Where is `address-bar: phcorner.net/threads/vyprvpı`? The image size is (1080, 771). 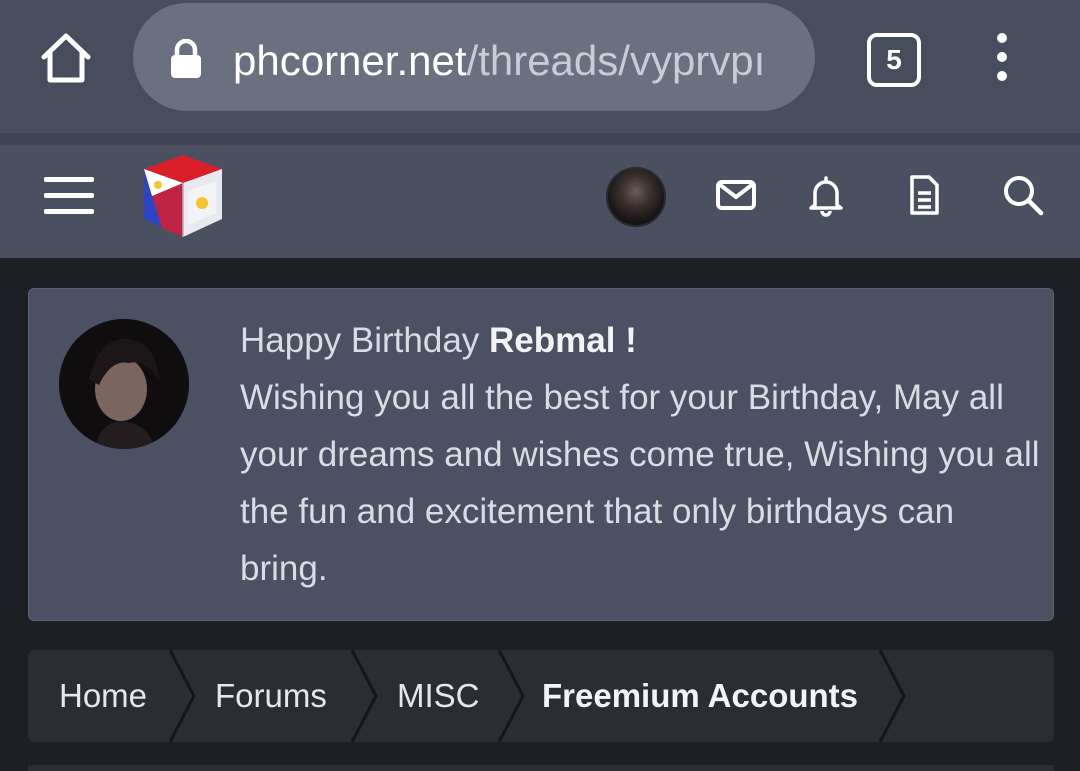 address-bar: phcorner.net/threads/vyprvpı is located at coordinates (474, 57).